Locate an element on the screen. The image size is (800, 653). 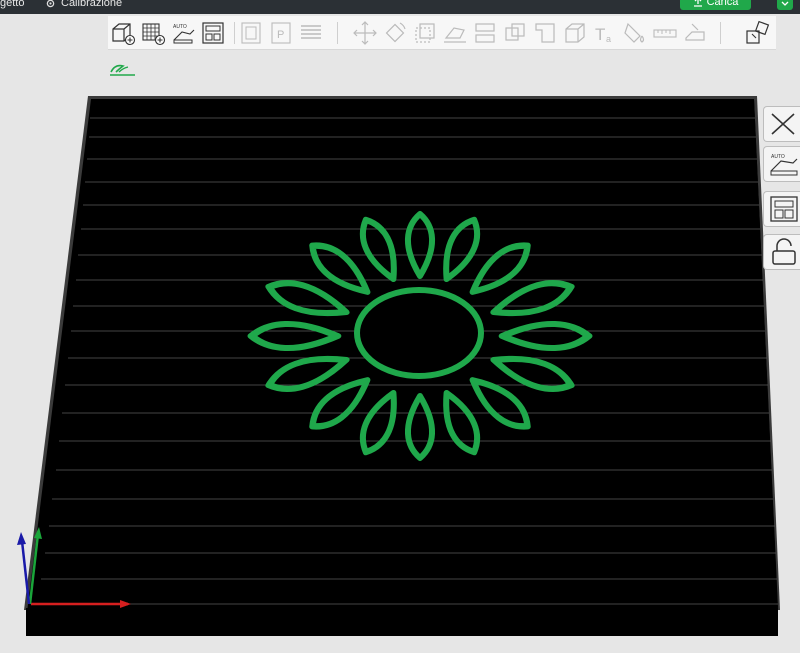
move-icon is located at coordinates (365, 33).